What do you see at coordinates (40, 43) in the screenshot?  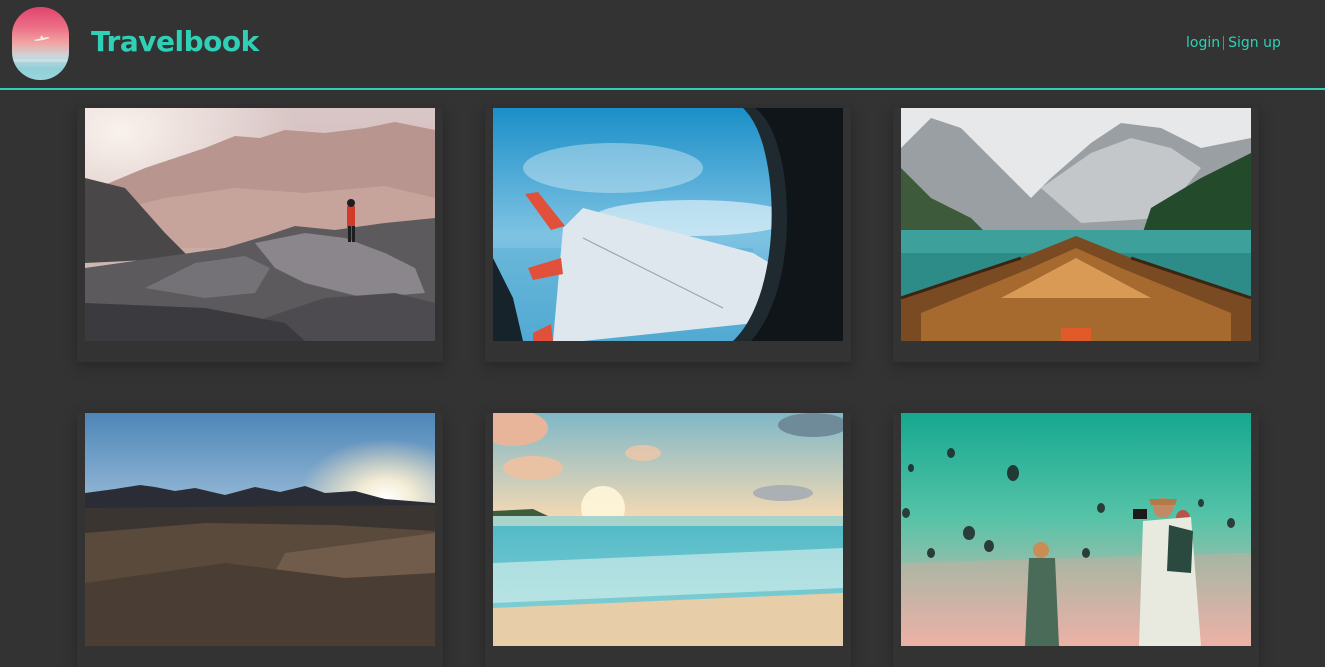 I see `logo-icon` at bounding box center [40, 43].